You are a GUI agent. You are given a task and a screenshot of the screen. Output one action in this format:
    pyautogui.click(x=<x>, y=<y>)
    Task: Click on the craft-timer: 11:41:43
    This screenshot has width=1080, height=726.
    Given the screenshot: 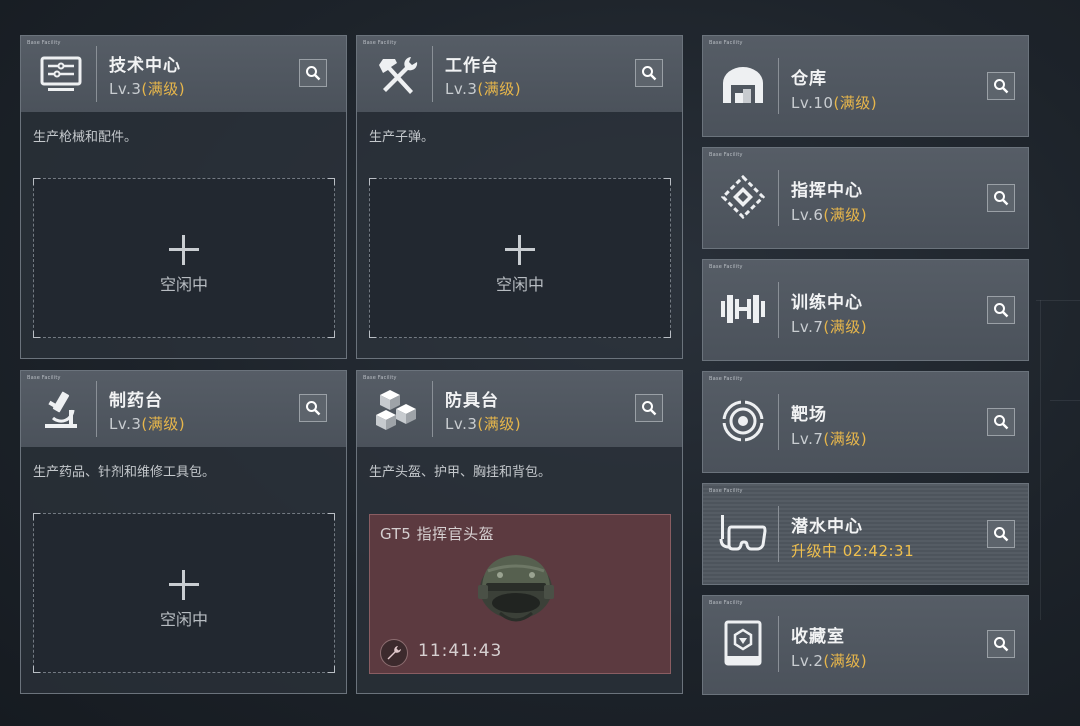 What is the action you would take?
    pyautogui.click(x=460, y=651)
    